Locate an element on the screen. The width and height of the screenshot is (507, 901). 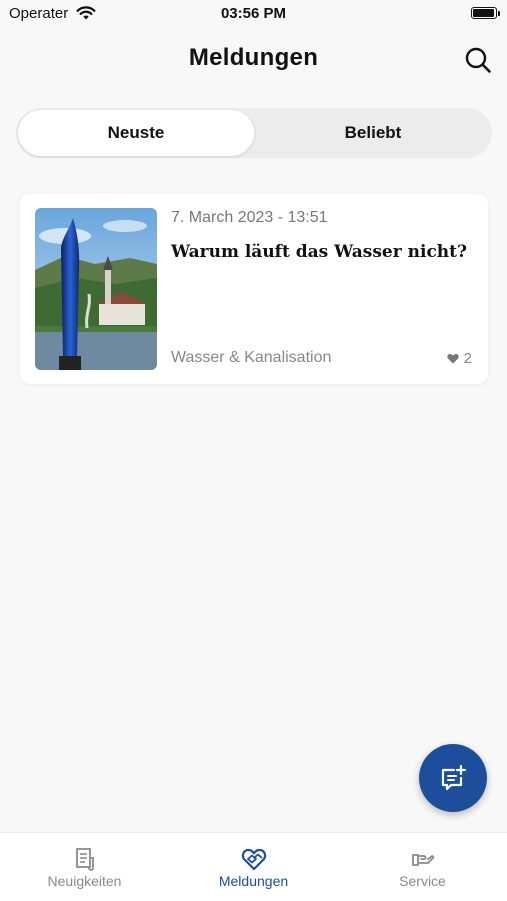
tab-label-service: Service is located at coordinates (422, 881).